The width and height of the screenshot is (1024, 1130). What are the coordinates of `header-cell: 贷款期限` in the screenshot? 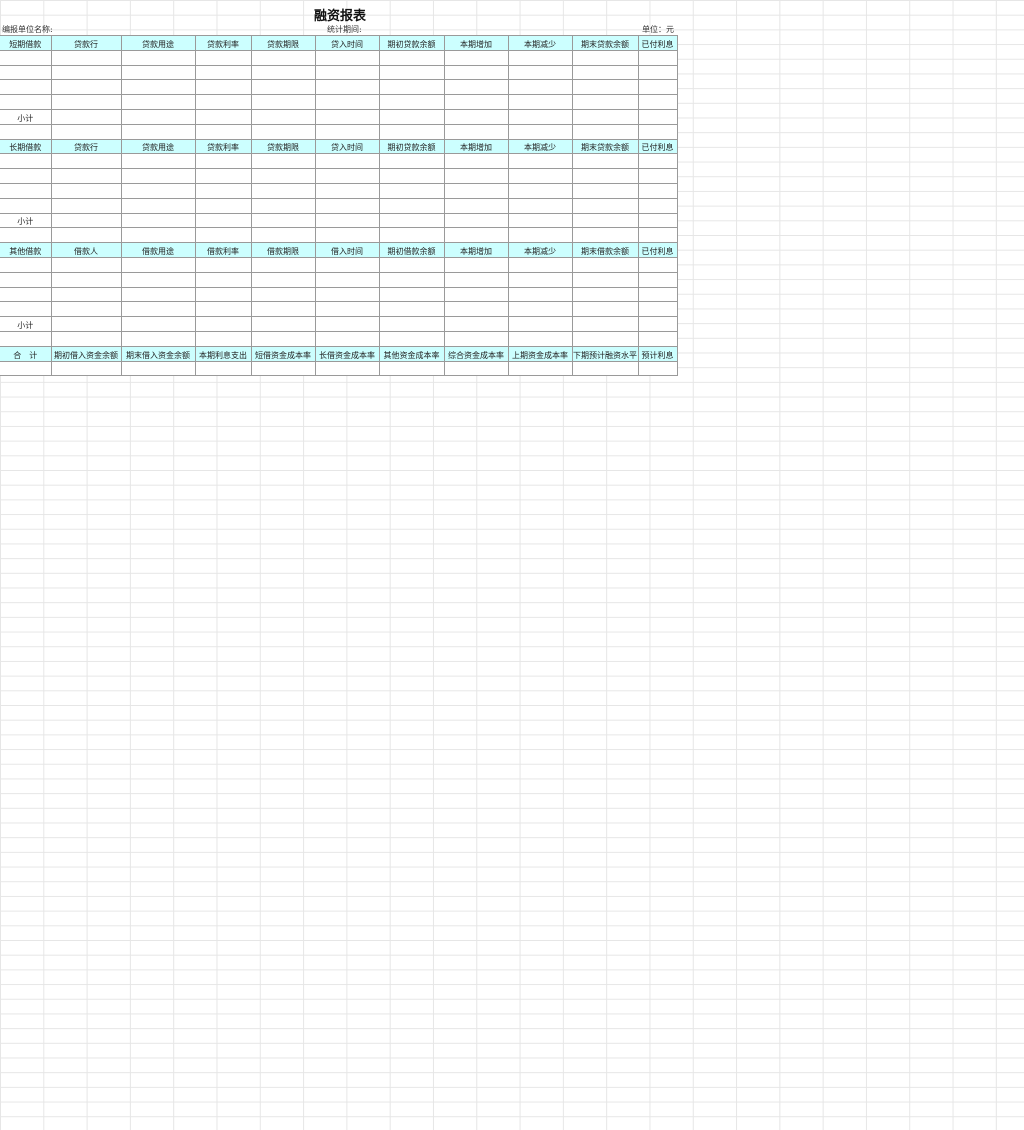 It's located at (283, 43).